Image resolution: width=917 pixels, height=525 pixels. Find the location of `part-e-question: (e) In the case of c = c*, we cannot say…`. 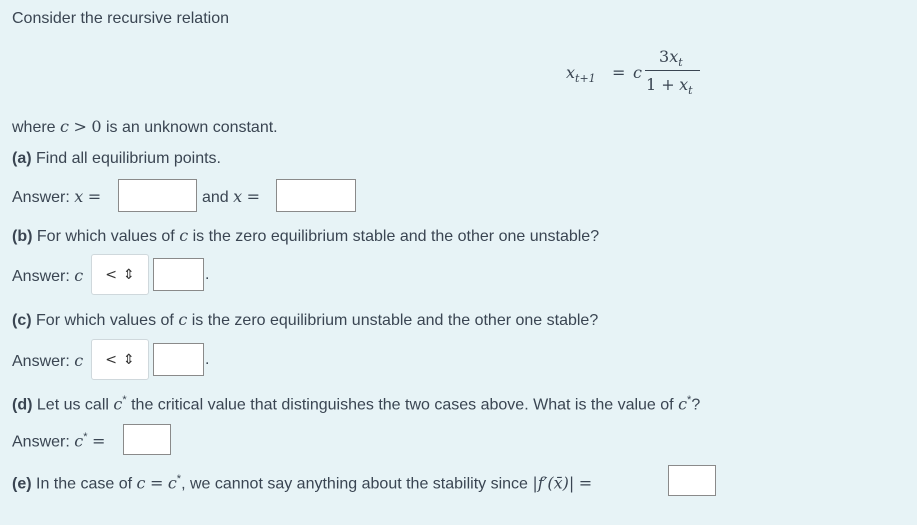

part-e-question: (e) In the case of c = c*, we cannot say… is located at coordinates (302, 483).